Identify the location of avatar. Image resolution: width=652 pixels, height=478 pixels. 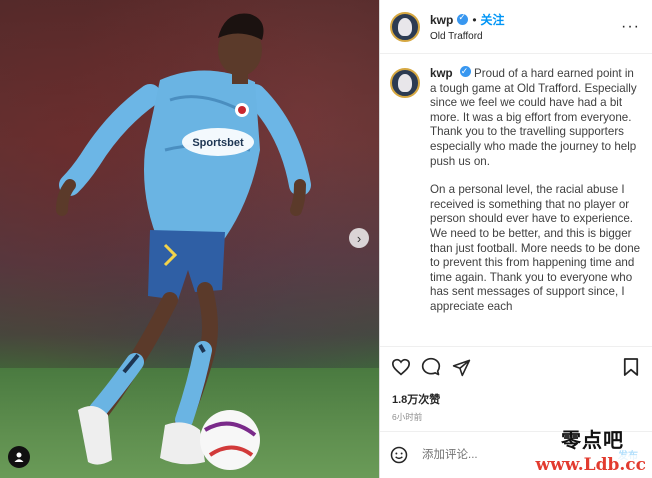
(405, 26).